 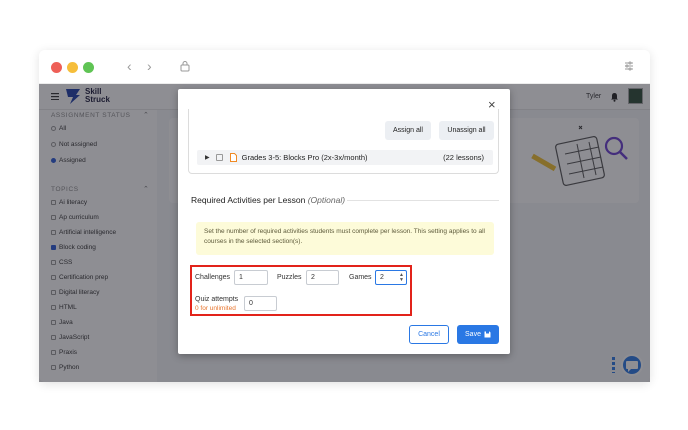 I want to click on assign-all-button: Assign all, so click(x=408, y=130).